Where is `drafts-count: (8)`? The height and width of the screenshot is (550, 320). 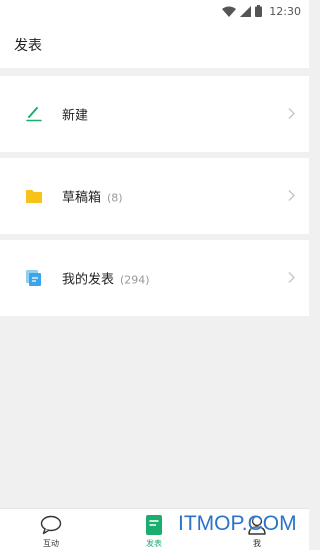
drafts-count: (8) is located at coordinates (115, 198).